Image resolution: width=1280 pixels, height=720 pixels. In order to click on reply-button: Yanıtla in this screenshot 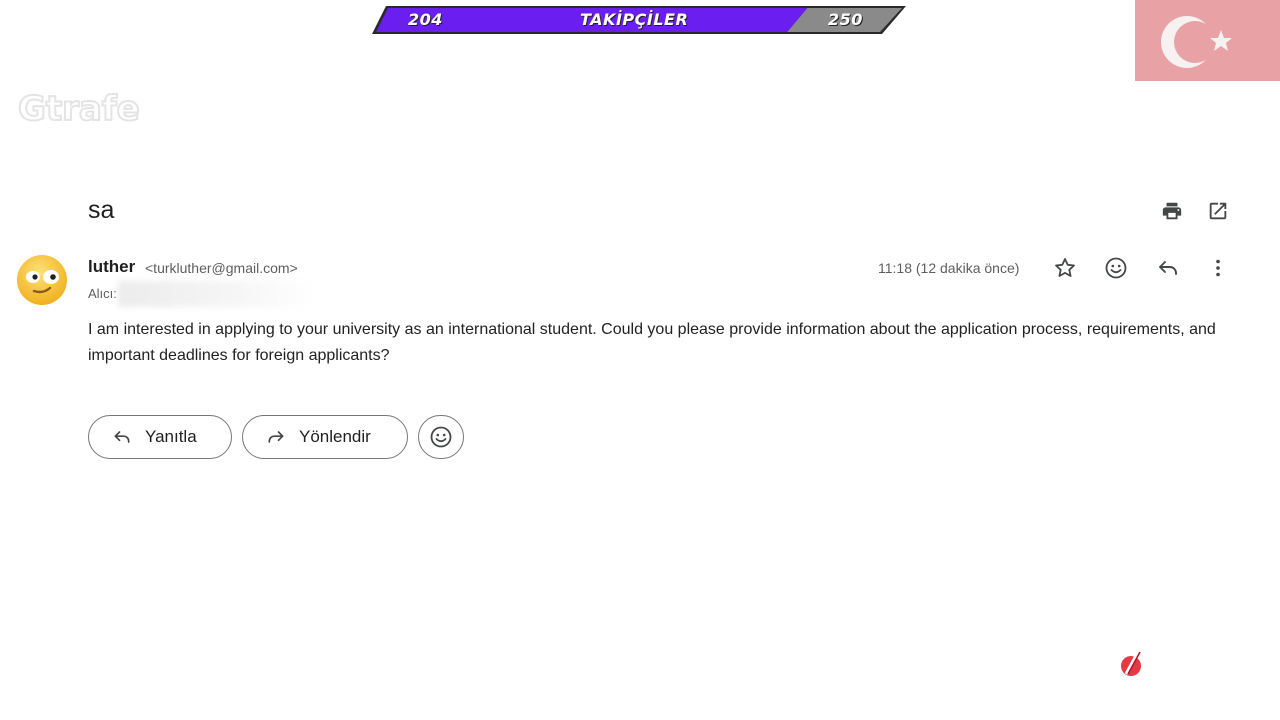, I will do `click(160, 437)`.